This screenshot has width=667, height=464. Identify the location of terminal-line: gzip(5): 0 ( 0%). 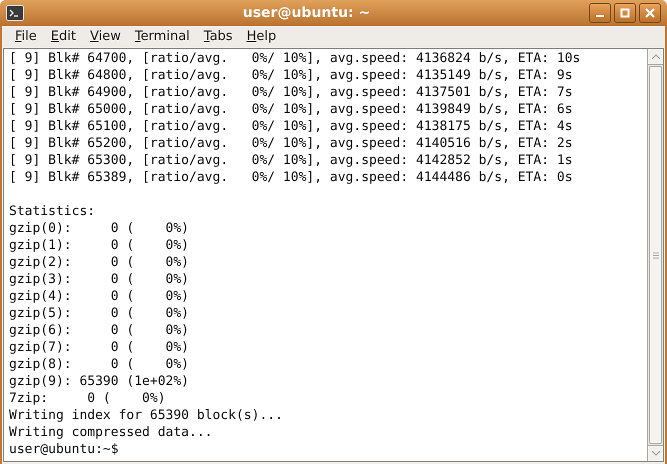
(99, 313).